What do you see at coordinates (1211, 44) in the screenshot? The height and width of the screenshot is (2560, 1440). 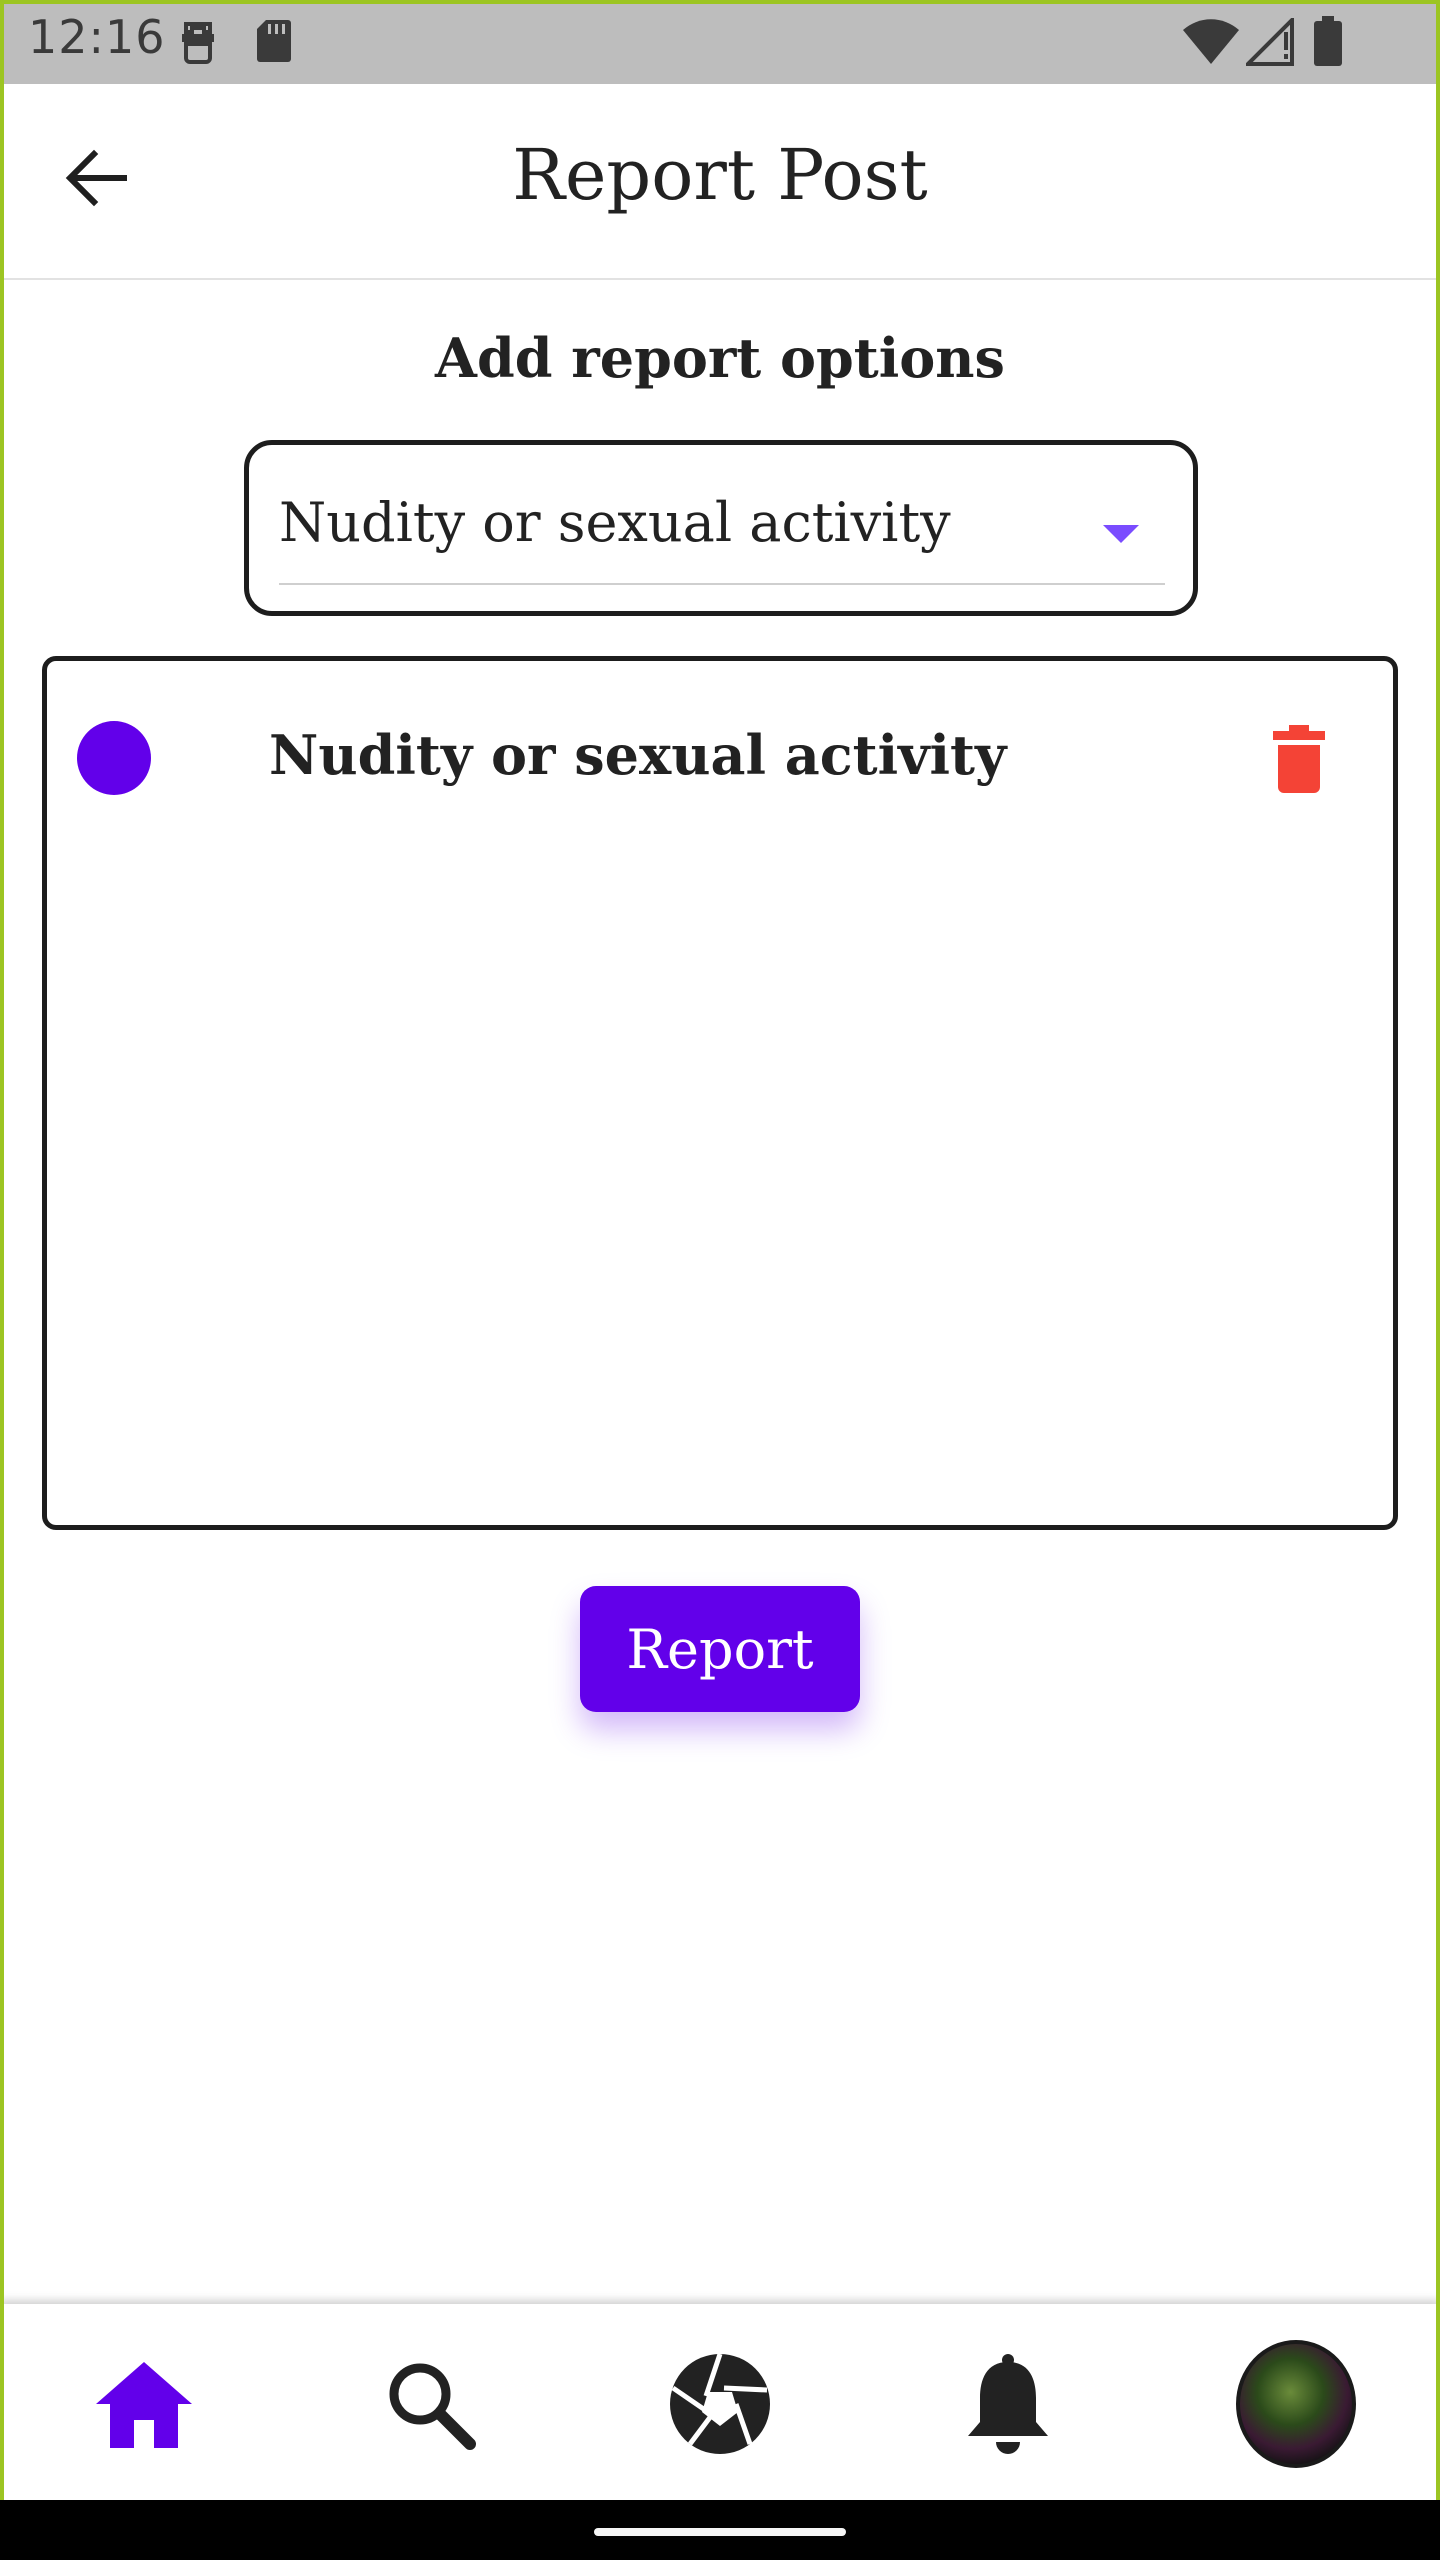 I see `wifi-icon` at bounding box center [1211, 44].